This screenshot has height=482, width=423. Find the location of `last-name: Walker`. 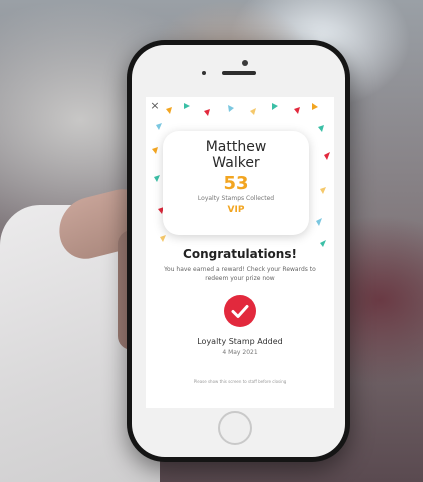

last-name: Walker is located at coordinates (236, 163).